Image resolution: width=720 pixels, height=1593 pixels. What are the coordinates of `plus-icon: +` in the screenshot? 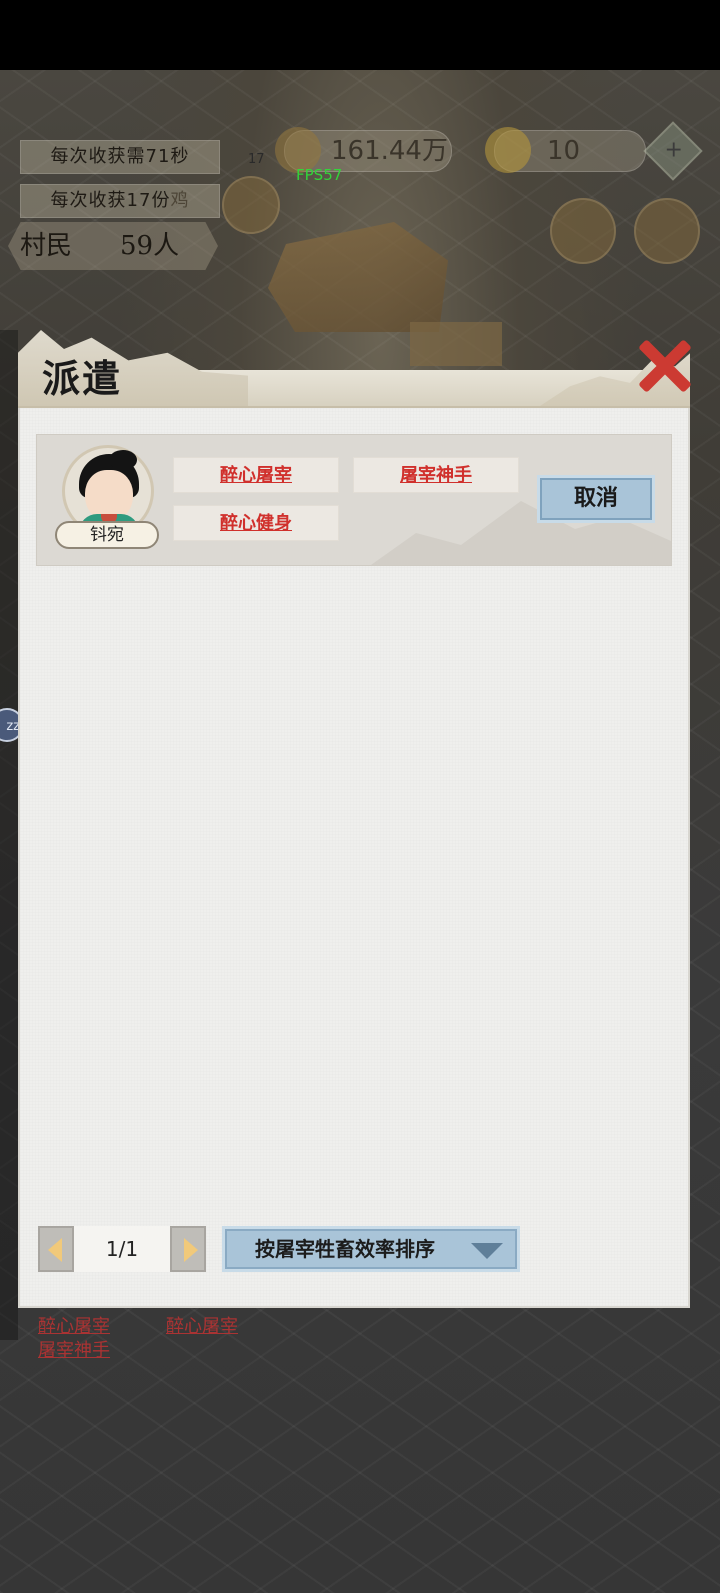 It's located at (673, 150).